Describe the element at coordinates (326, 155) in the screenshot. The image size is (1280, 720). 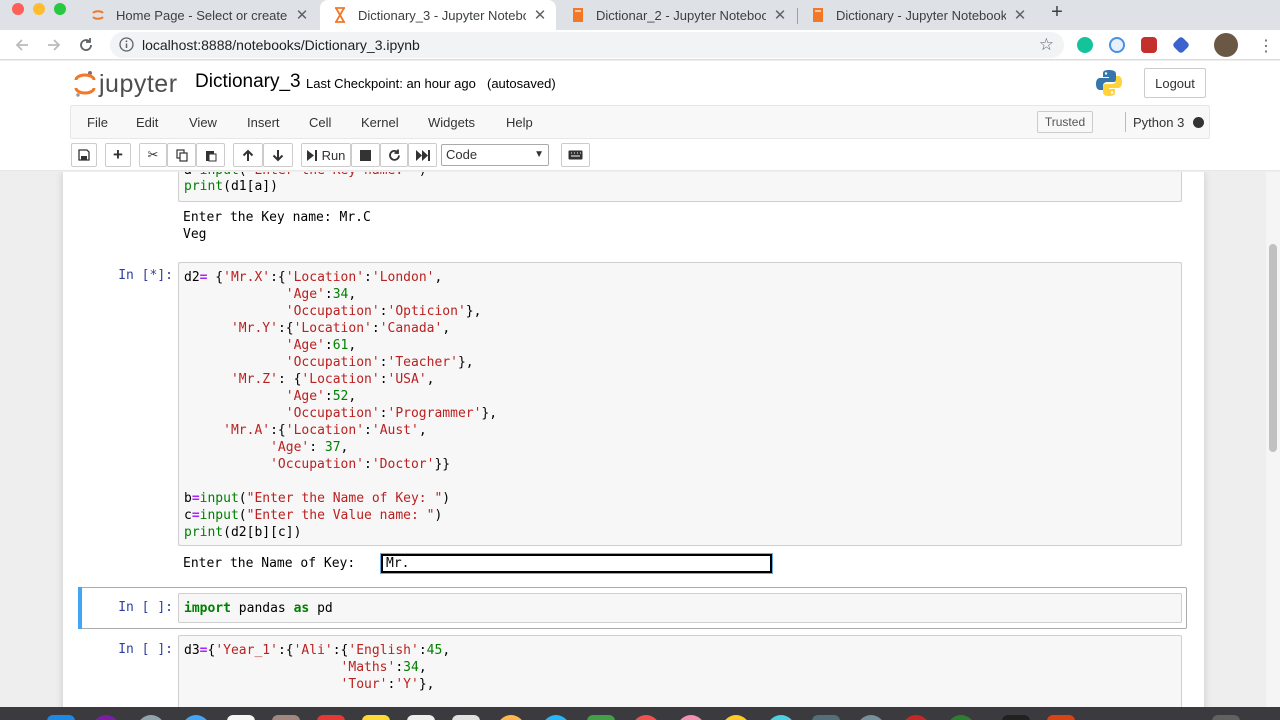
I see `run-button: Run` at that location.